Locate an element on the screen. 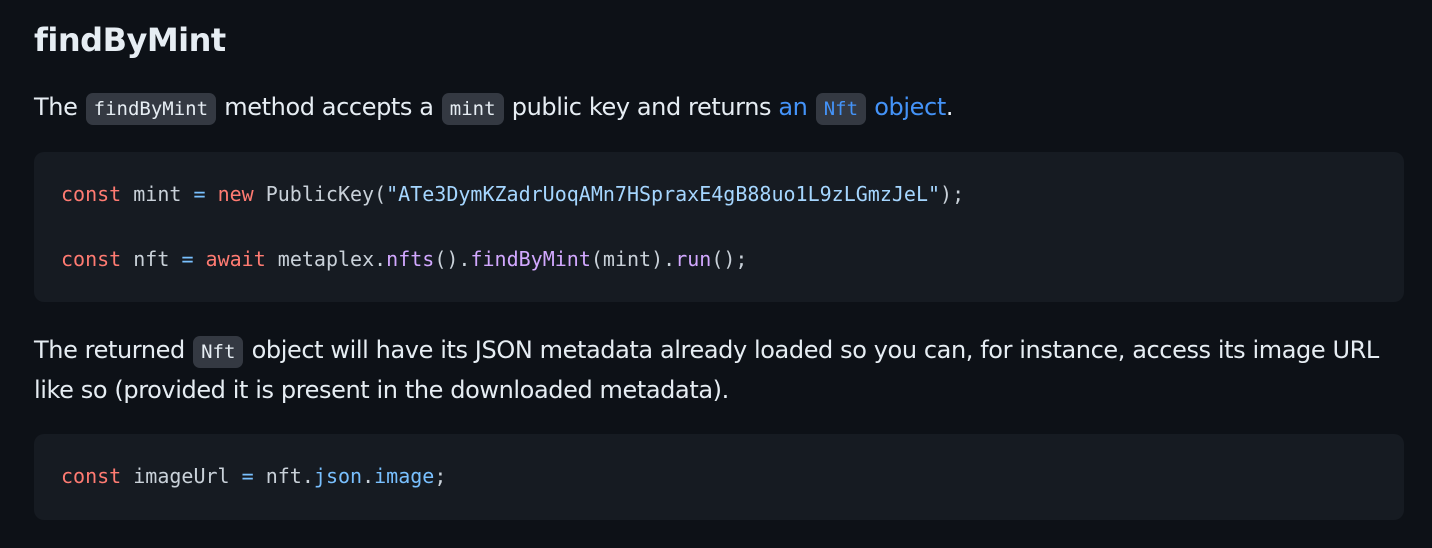 The width and height of the screenshot is (1432, 548). text: The returned is located at coordinates (113, 350).